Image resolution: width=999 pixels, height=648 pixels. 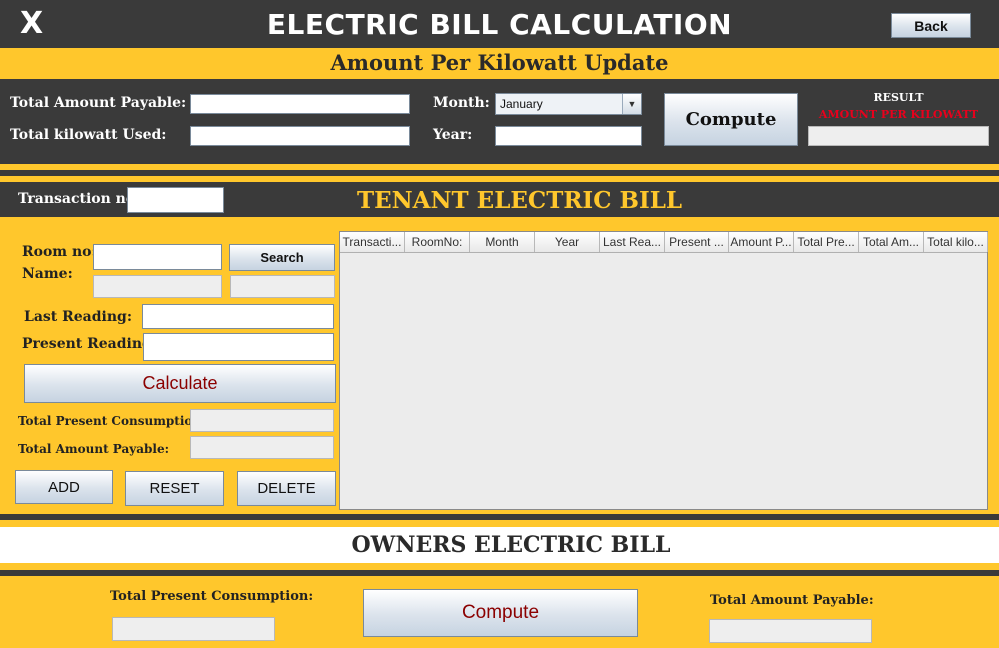 What do you see at coordinates (568, 104) in the screenshot?
I see `month-select: January ▼` at bounding box center [568, 104].